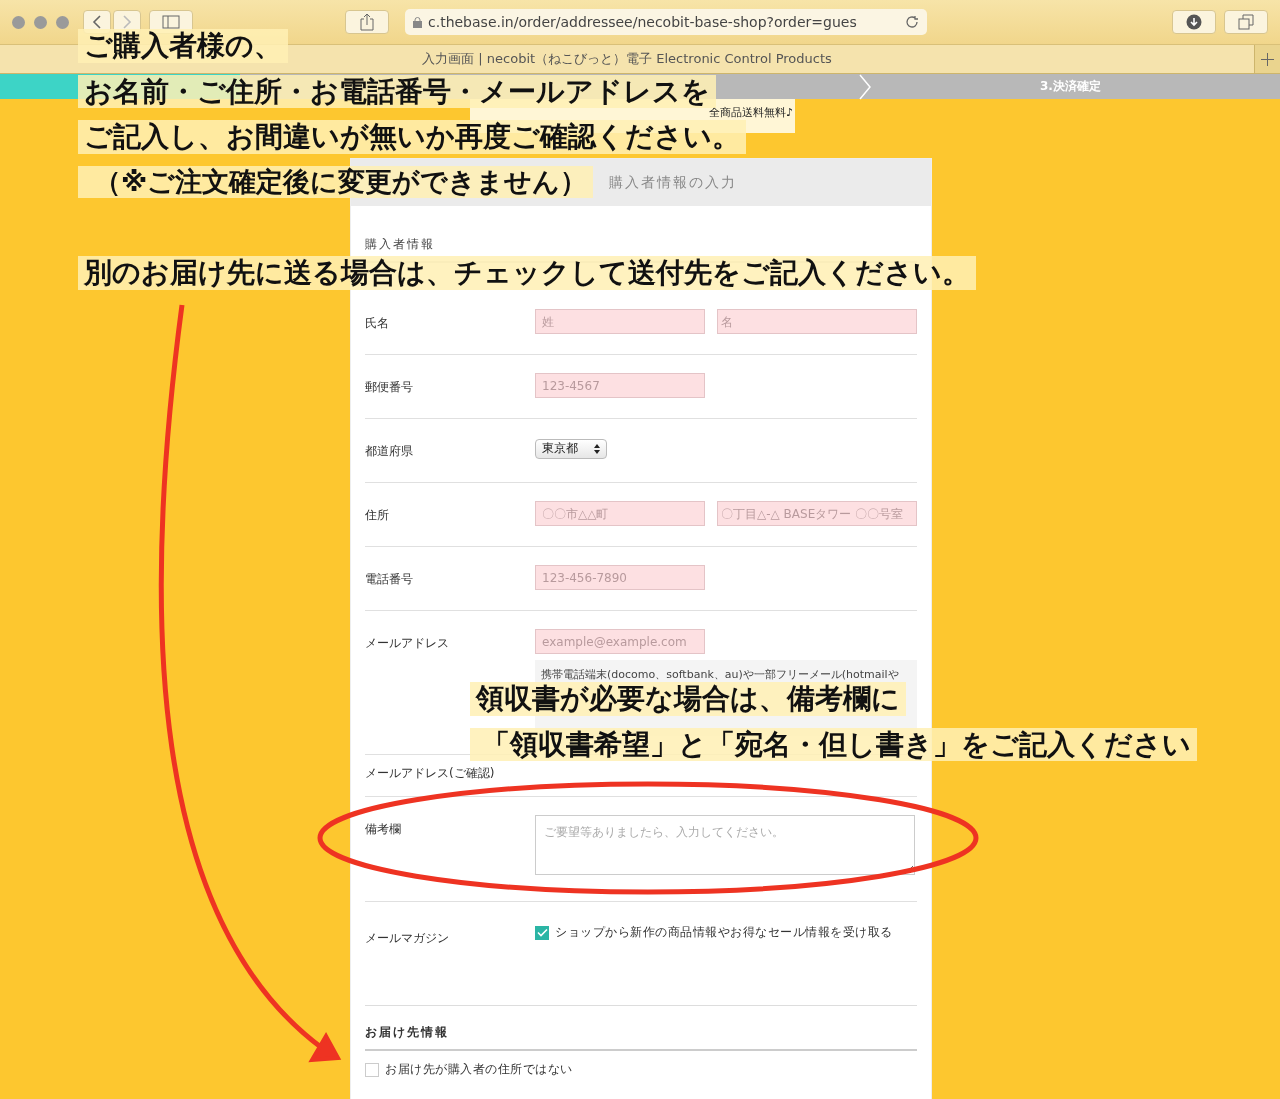  I want to click on sidebar-icon, so click(171, 22).